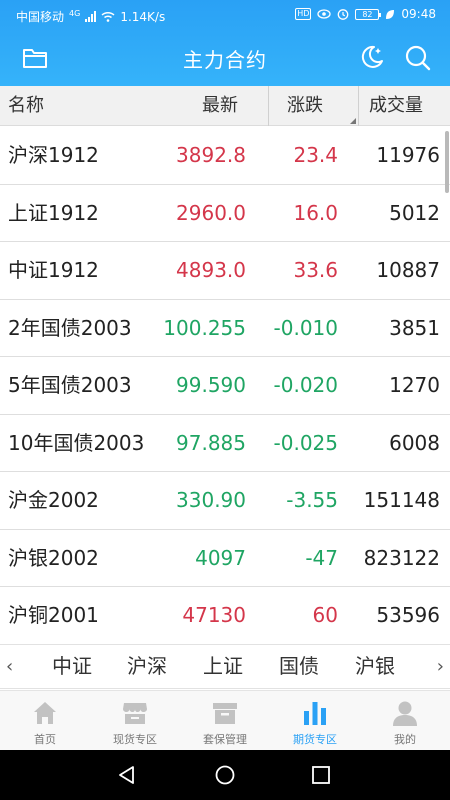  I want to click on category-item-huyin: 沪银, so click(375, 666).